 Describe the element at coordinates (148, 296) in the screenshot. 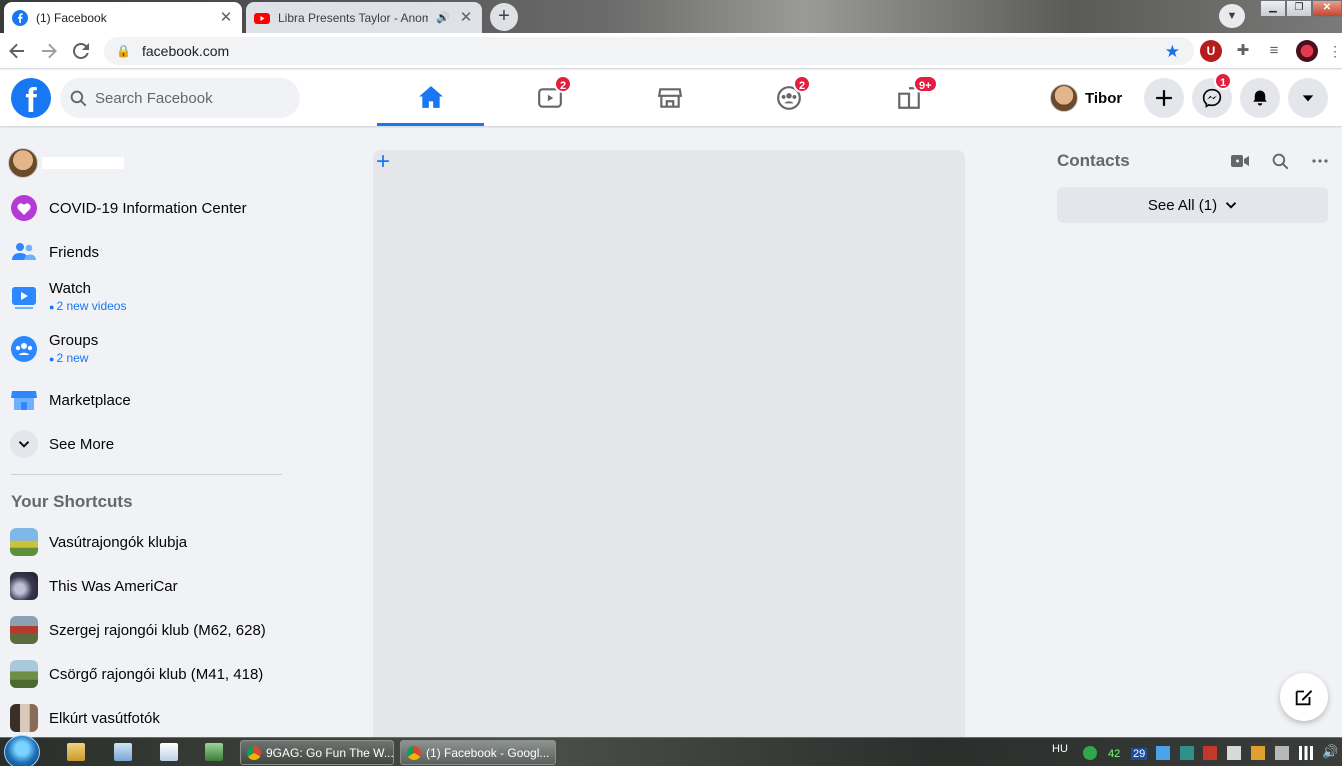

I see `sidebar-item-watch: Watch 2 new videos` at that location.